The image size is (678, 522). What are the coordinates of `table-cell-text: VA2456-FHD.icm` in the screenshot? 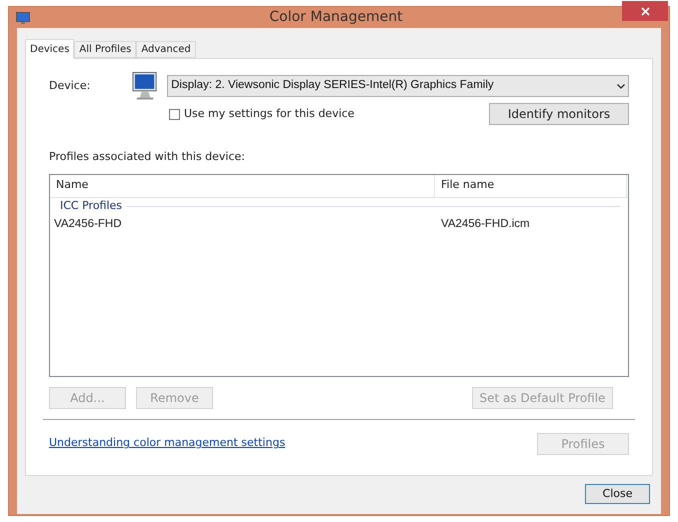 It's located at (485, 224).